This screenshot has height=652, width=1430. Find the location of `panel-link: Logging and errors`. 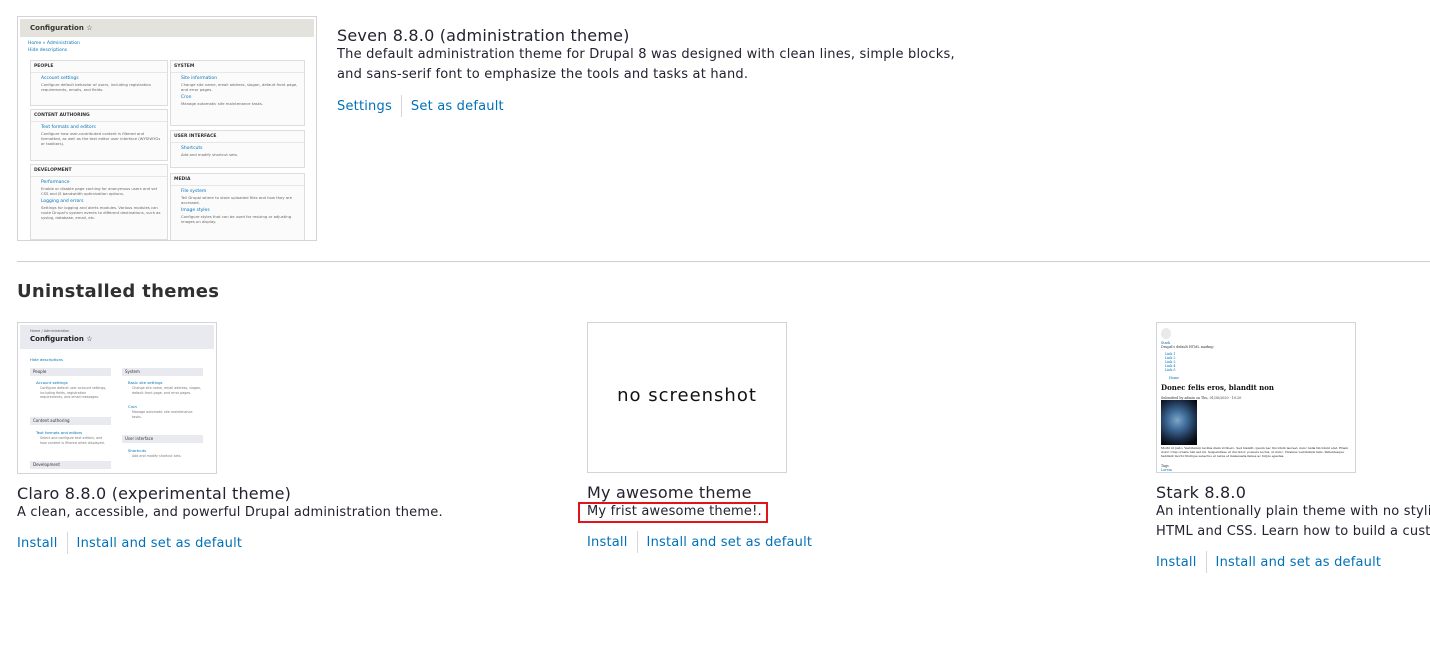

panel-link: Logging and errors is located at coordinates (62, 201).